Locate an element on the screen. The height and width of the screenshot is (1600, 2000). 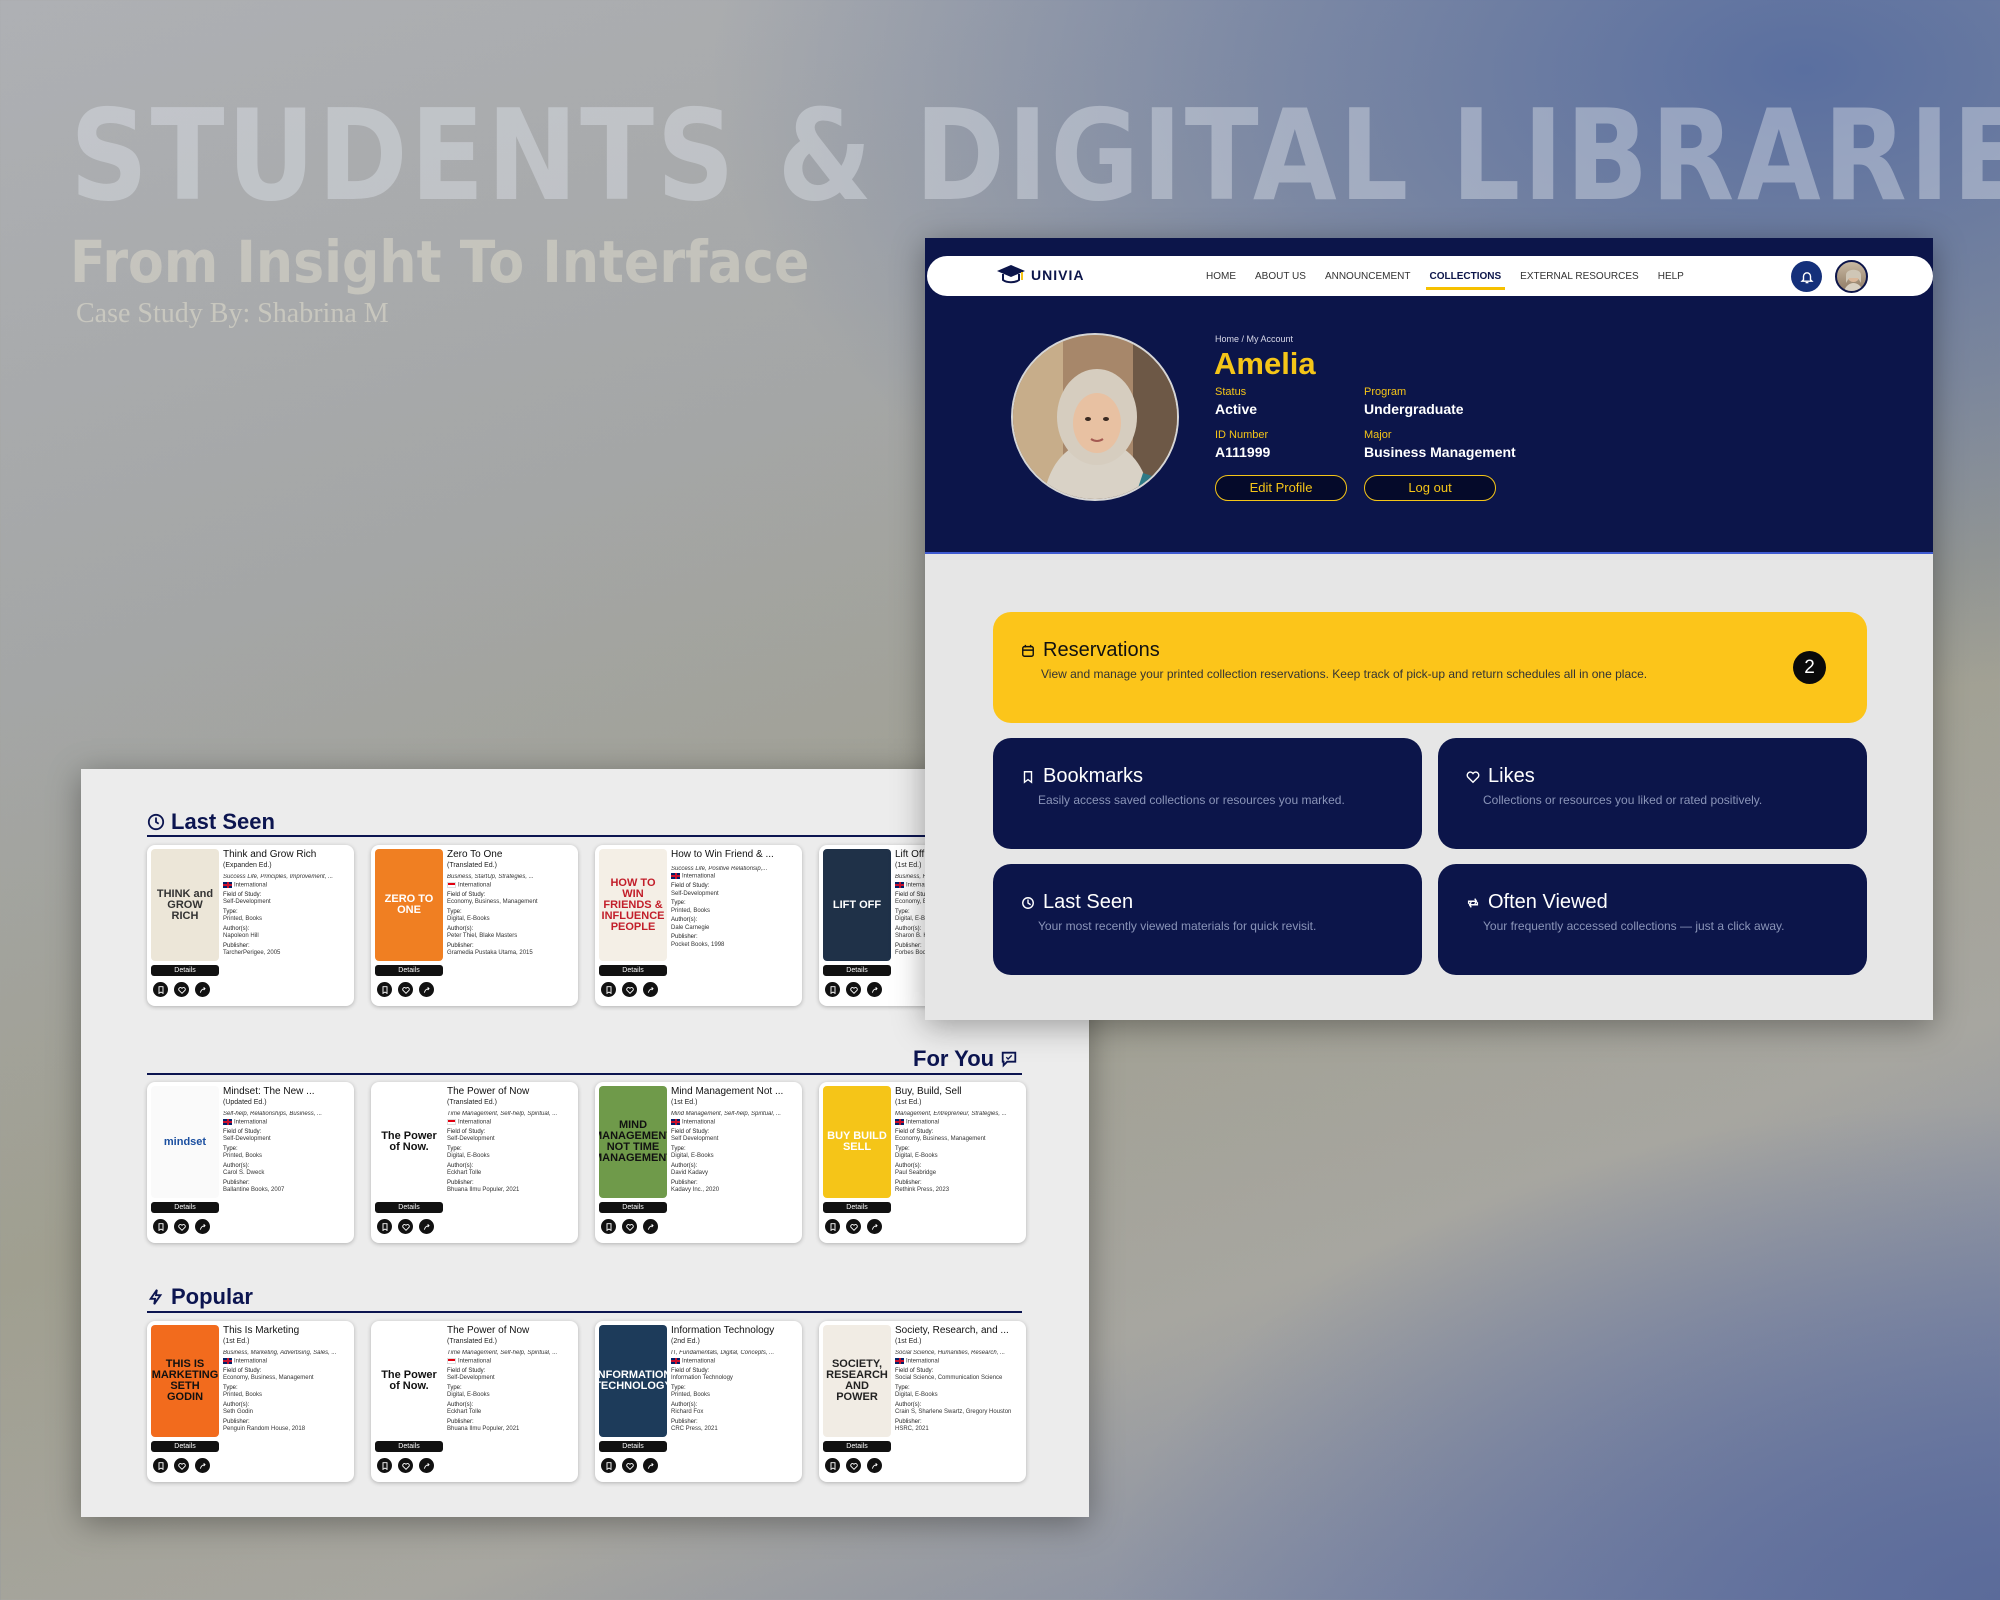
edit-profile-button: Edit Profile is located at coordinates (1281, 488).